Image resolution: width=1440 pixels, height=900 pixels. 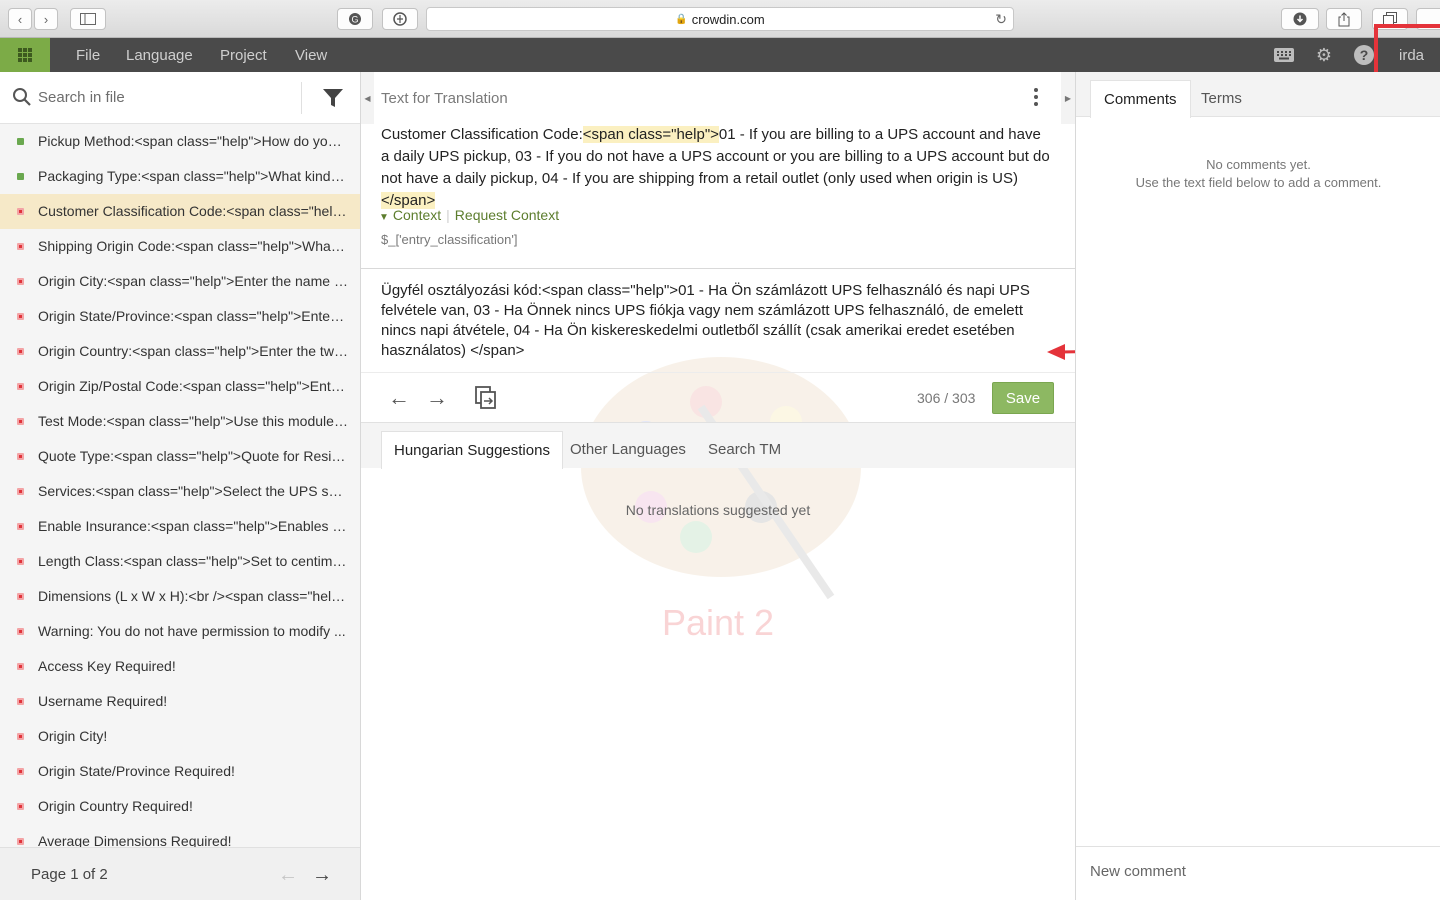 I want to click on forward-icon: ›, so click(x=46, y=19).